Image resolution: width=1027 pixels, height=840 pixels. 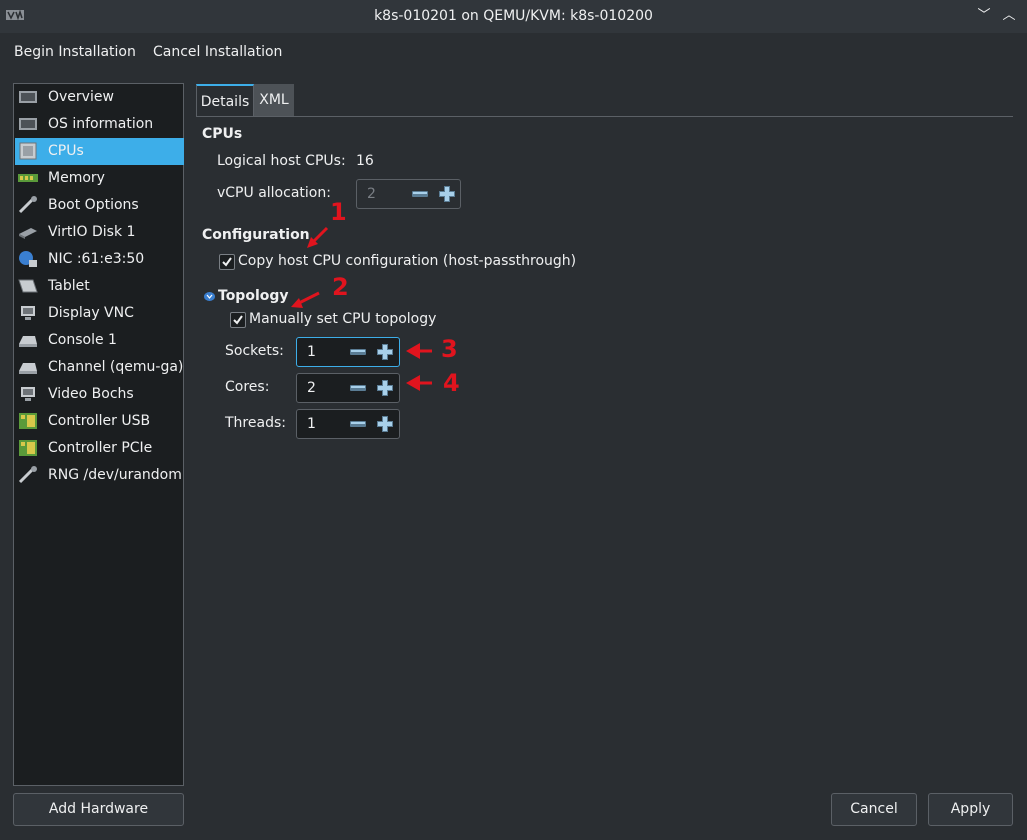 What do you see at coordinates (28, 394) in the screenshot?
I see `video-icon` at bounding box center [28, 394].